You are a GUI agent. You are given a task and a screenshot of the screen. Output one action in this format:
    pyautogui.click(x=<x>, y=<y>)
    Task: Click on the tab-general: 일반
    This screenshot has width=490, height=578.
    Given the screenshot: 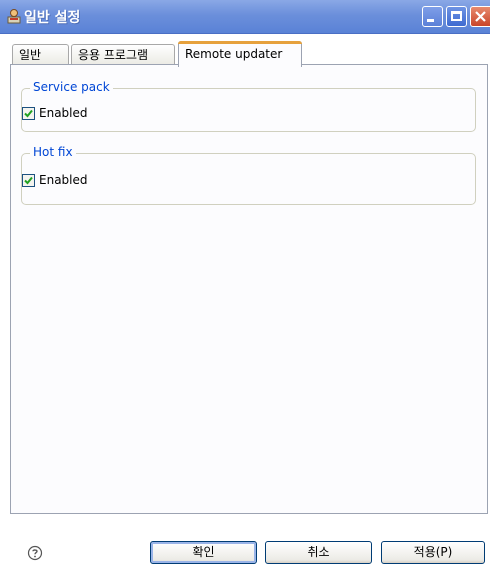 What is the action you would take?
    pyautogui.click(x=40, y=54)
    